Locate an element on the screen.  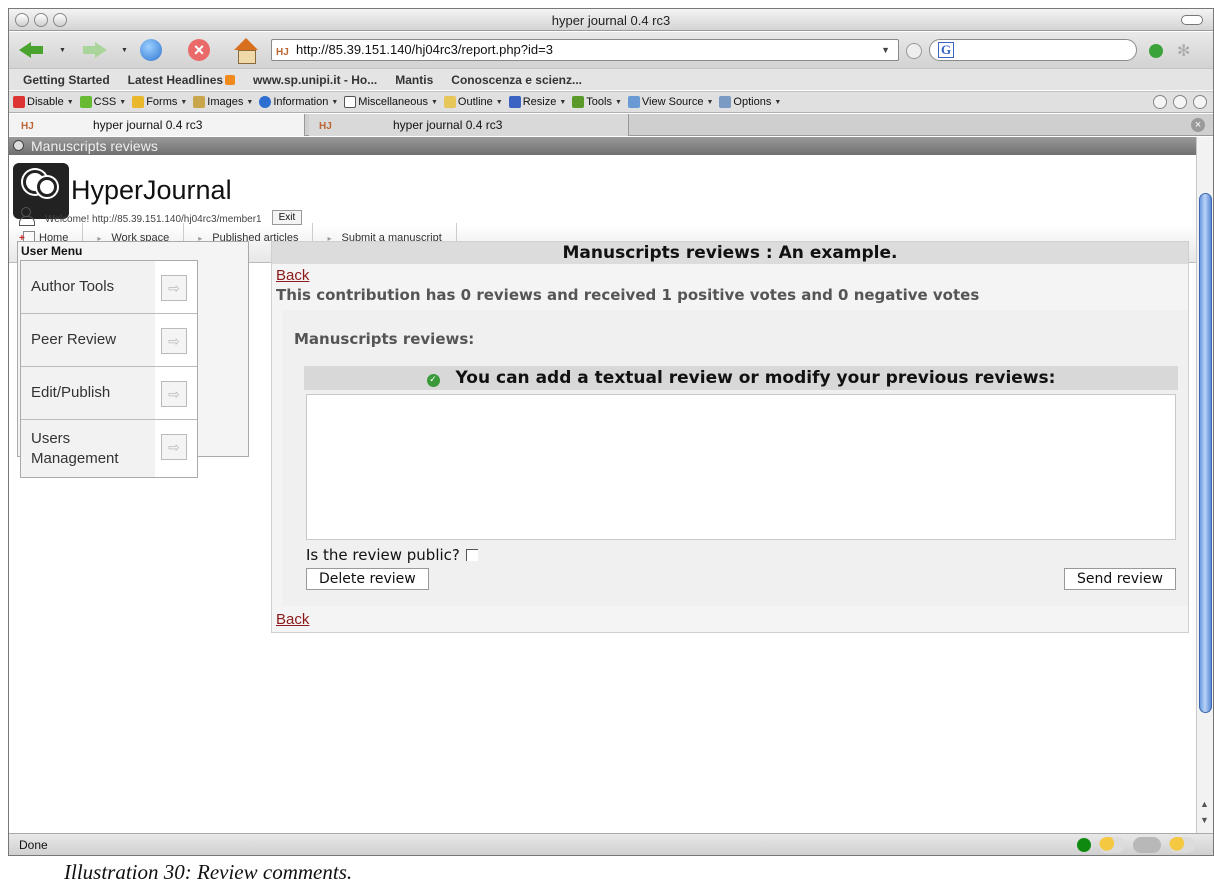
public-review-label: Is the review public? is located at coordinates (383, 555).